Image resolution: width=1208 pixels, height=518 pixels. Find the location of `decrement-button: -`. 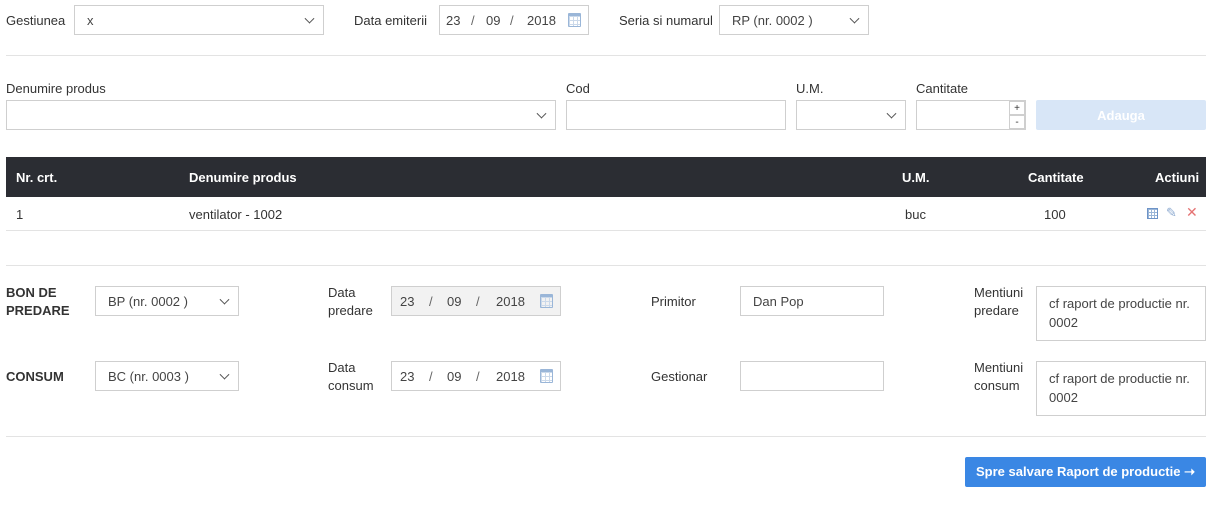

decrement-button: - is located at coordinates (1017, 122).